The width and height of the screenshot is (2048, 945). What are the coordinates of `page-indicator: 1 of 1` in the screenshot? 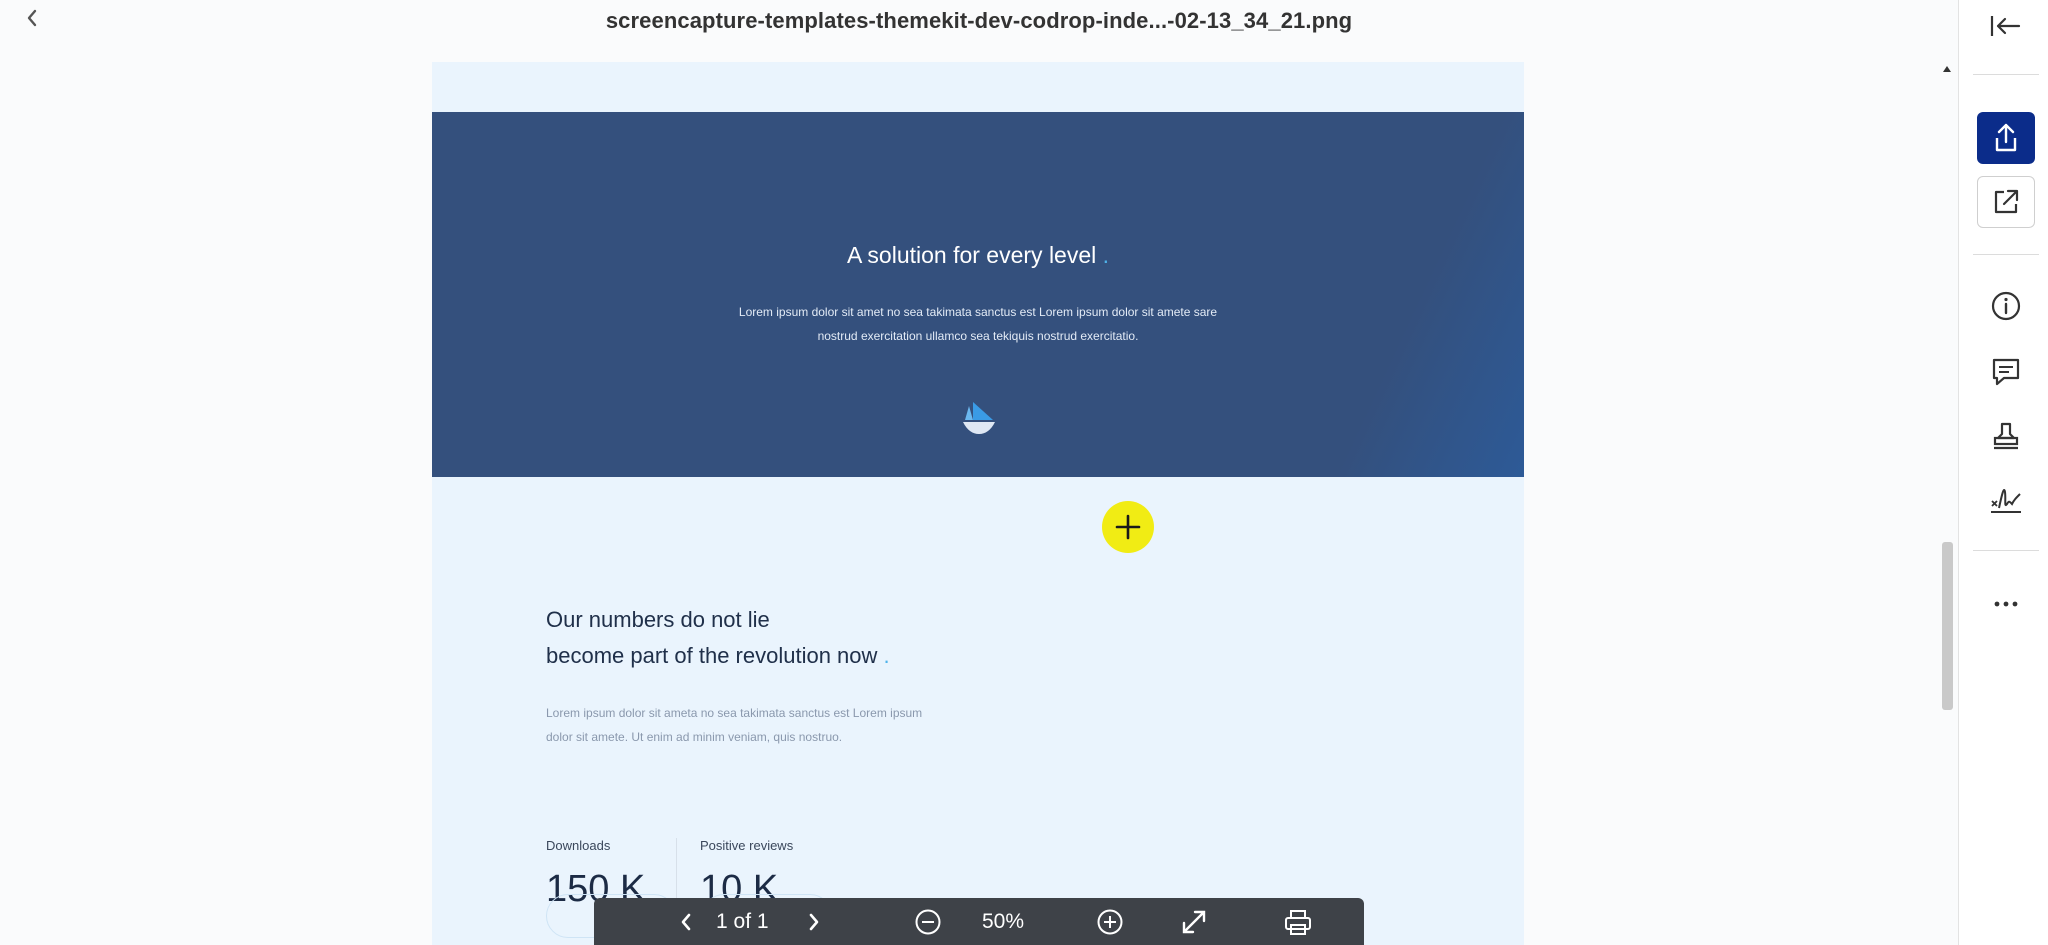 It's located at (742, 921).